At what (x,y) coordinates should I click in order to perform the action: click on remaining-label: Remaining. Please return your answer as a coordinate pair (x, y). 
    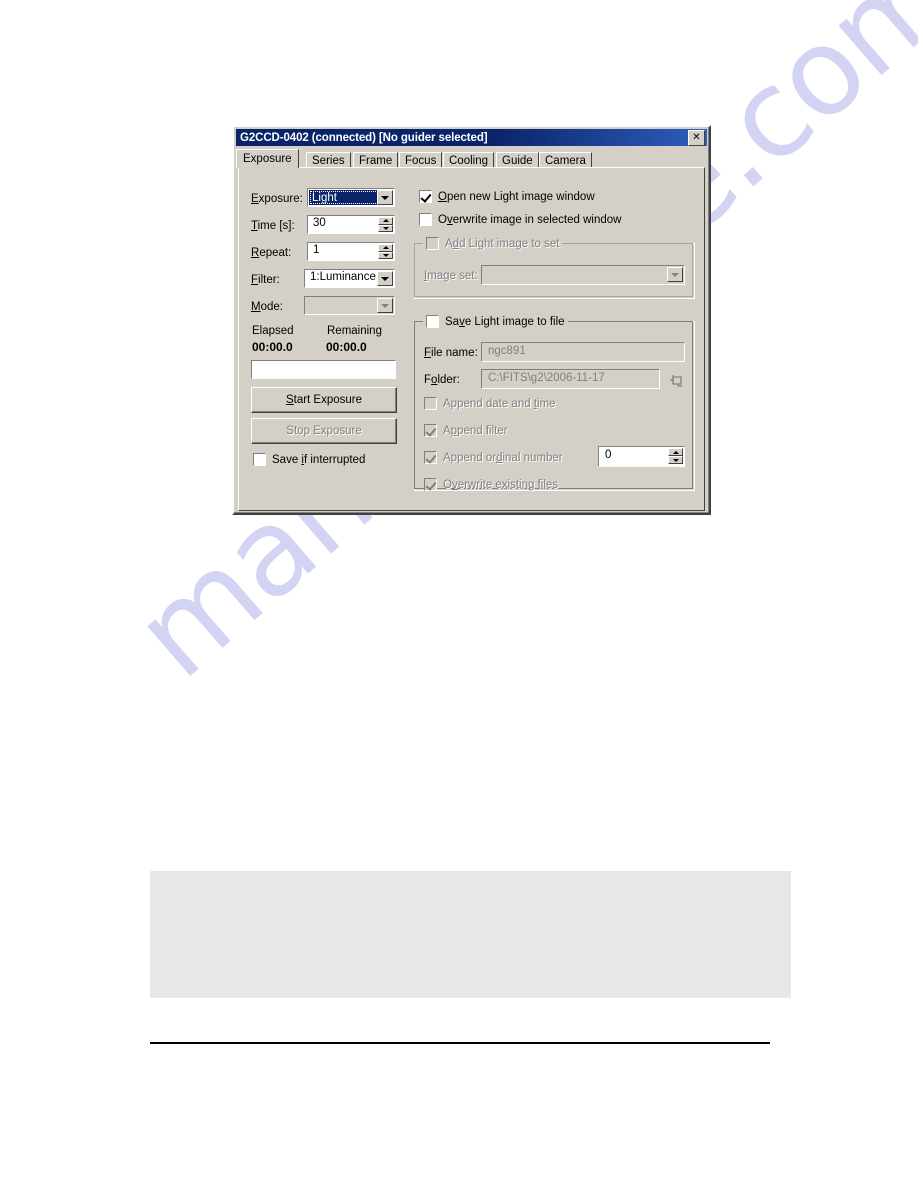
    Looking at the image, I should click on (354, 331).